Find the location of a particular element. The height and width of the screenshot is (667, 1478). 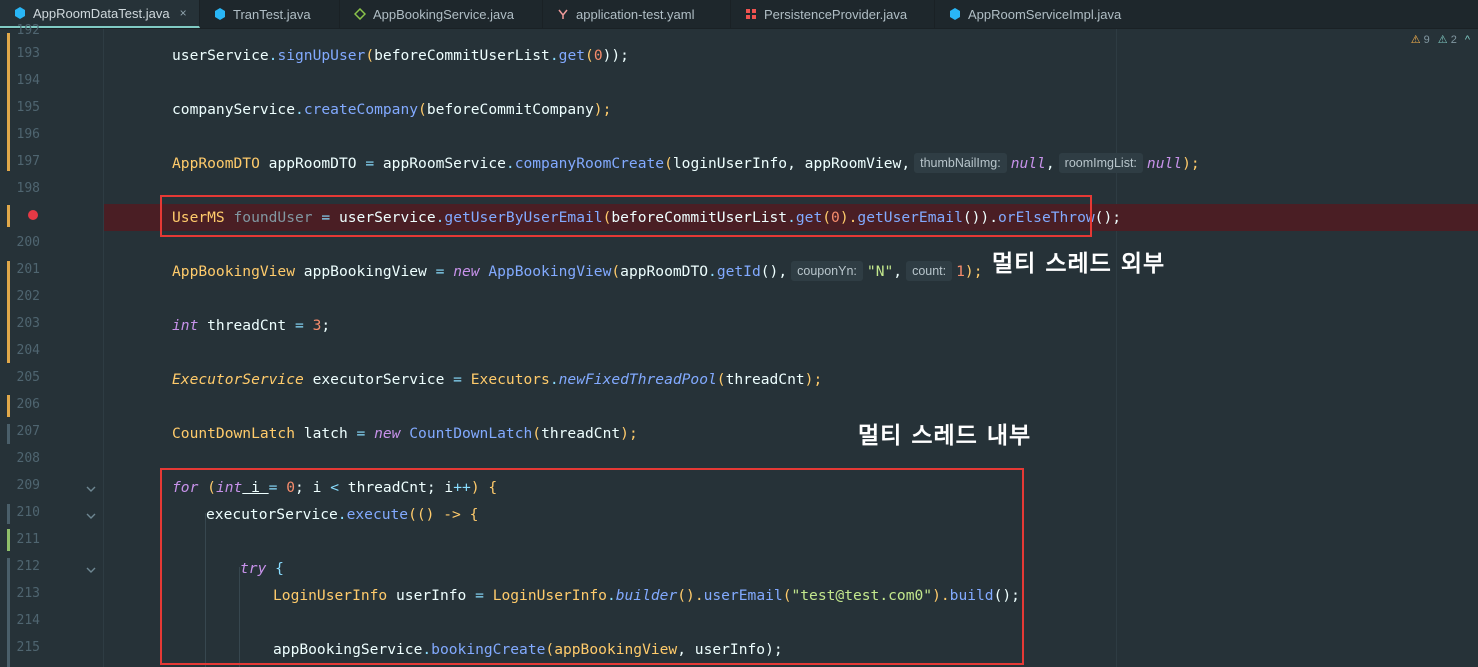

line-number: 204 is located at coordinates (28, 350).